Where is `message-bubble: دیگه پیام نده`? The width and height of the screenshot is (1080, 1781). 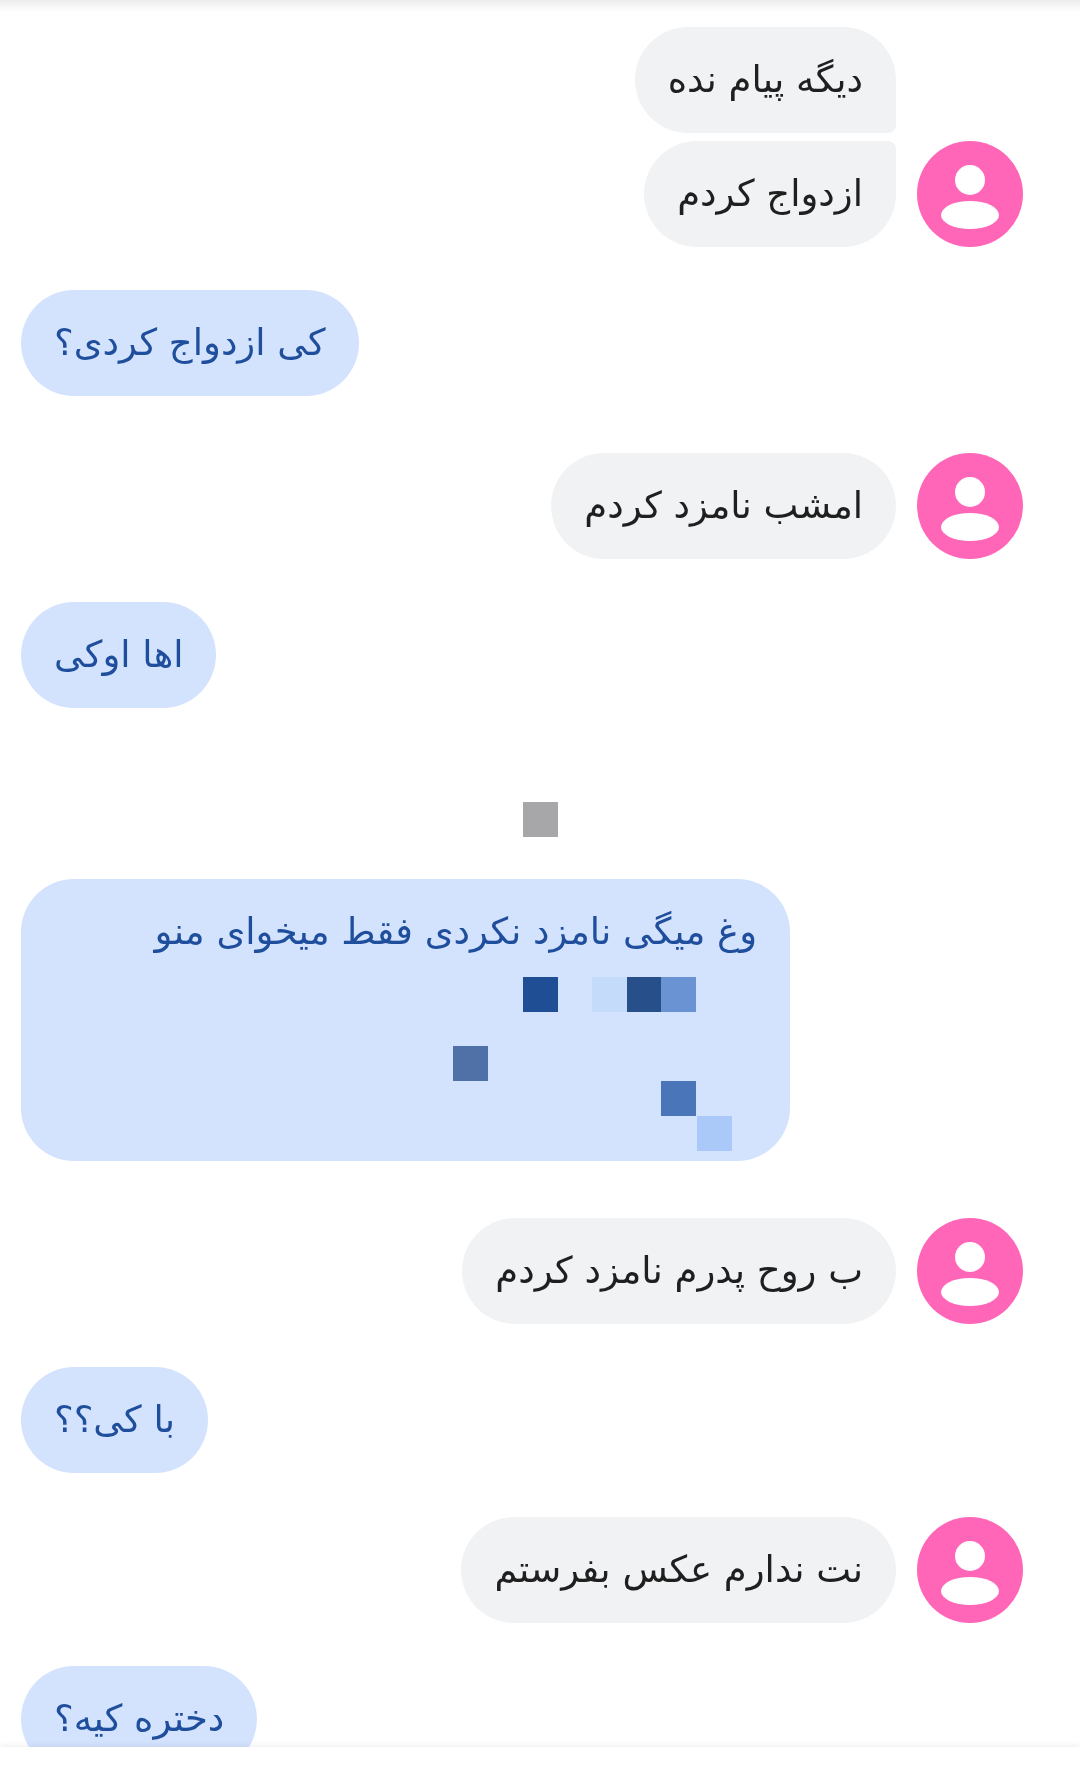 message-bubble: دیگه پیام نده is located at coordinates (765, 80).